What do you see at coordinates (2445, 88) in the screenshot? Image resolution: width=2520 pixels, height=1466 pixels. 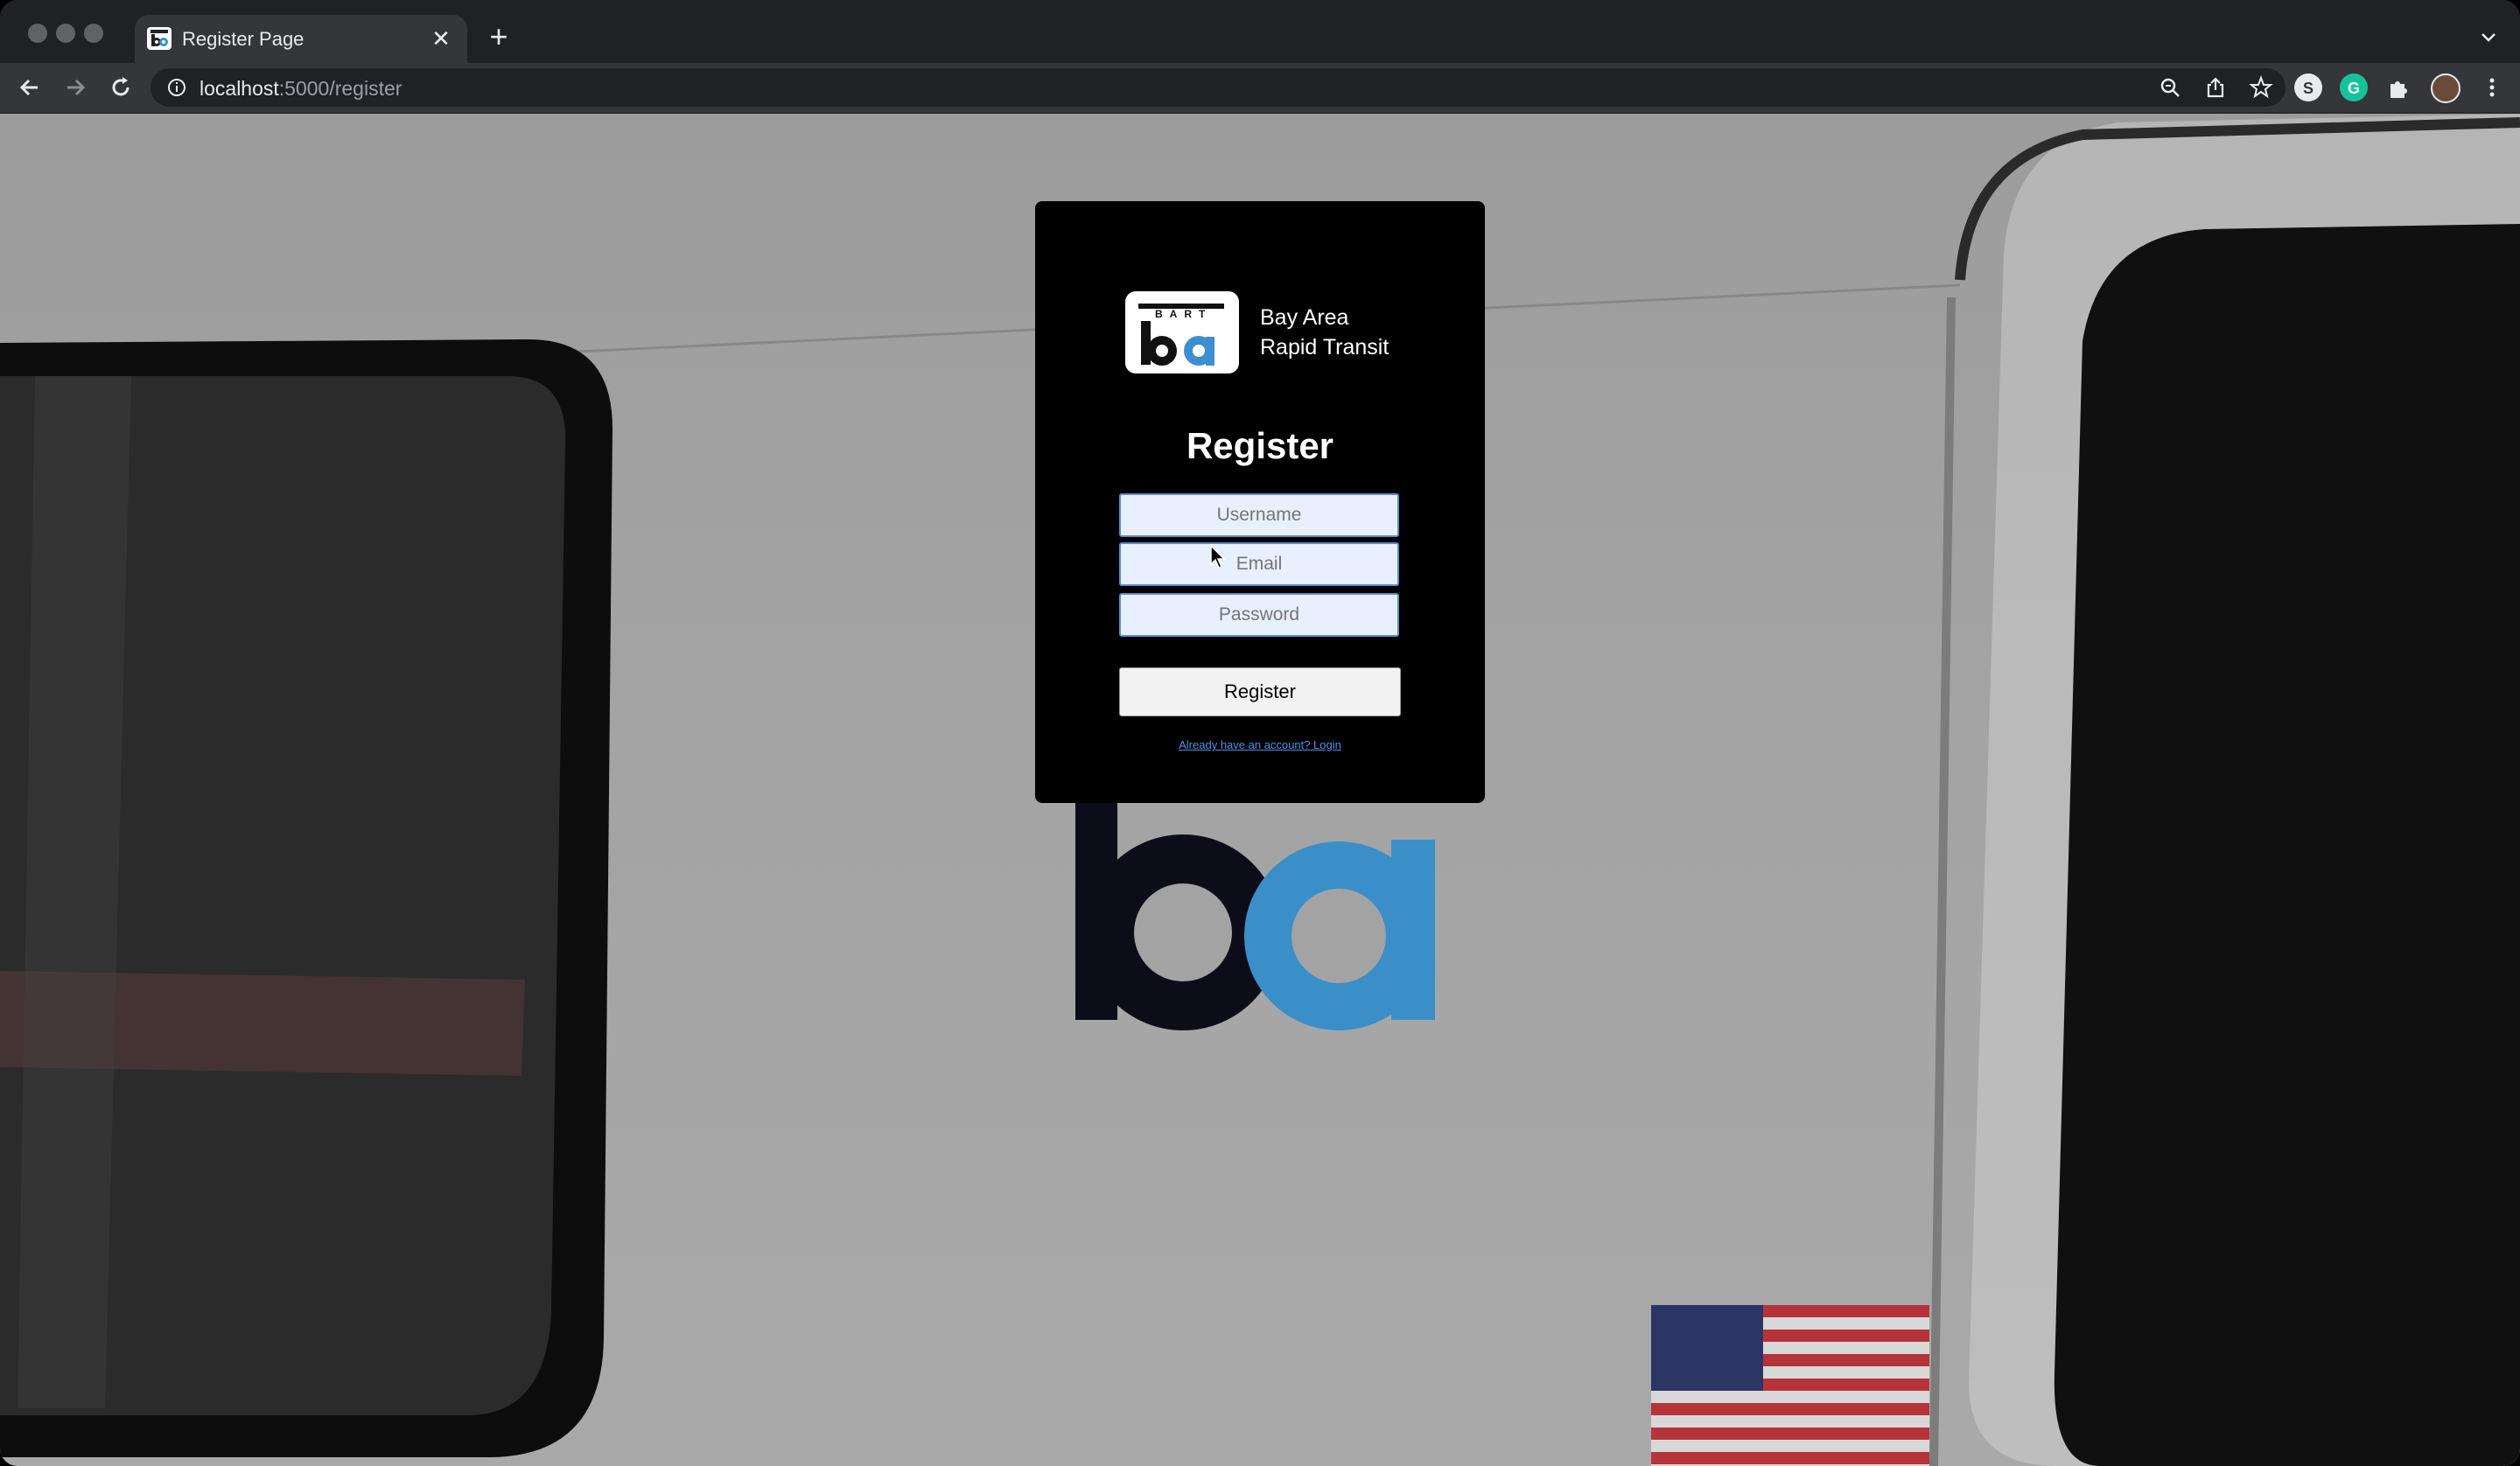 I see `profile-avatar` at bounding box center [2445, 88].